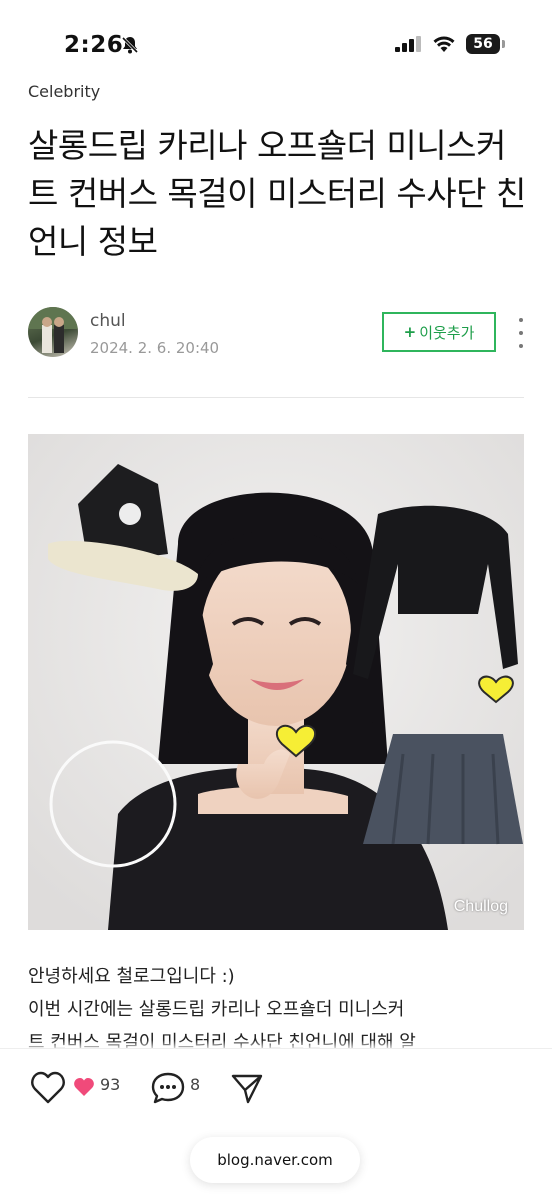  What do you see at coordinates (447, 332) in the screenshot?
I see `follow-label: 이웃추가` at bounding box center [447, 332].